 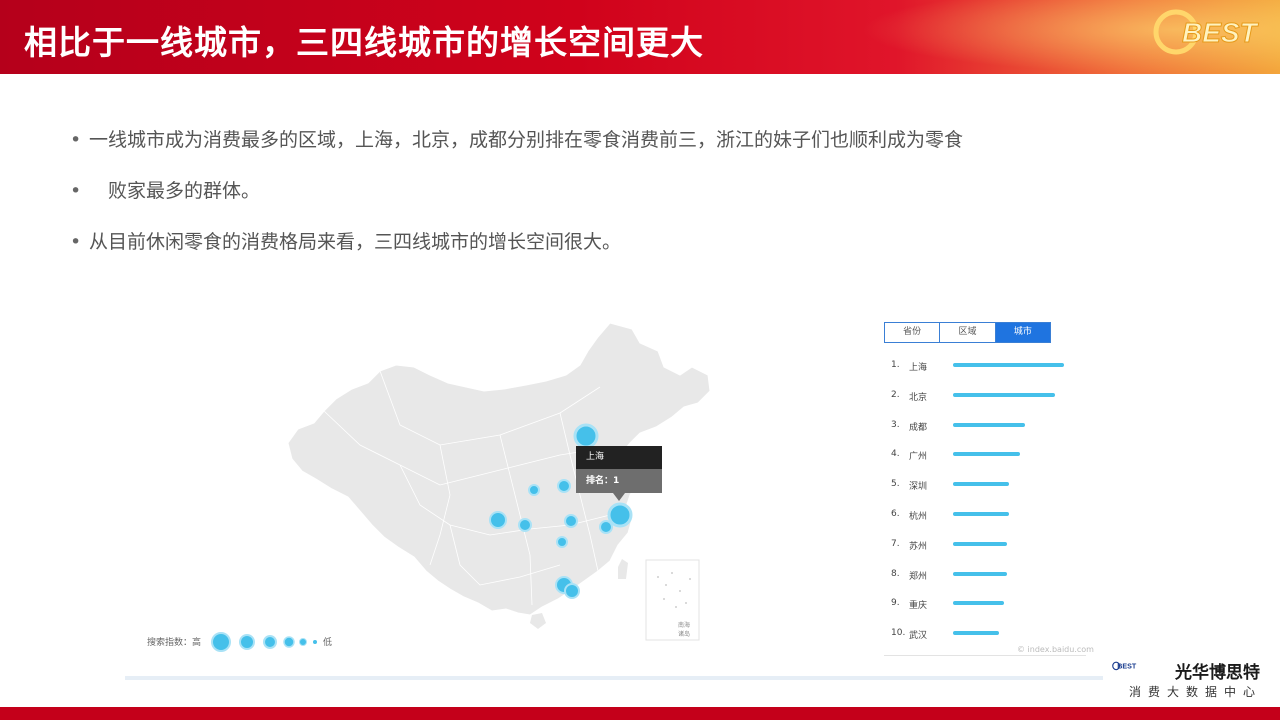 What do you see at coordinates (684, 625) in the screenshot?
I see `inset-label-top: 南海` at bounding box center [684, 625].